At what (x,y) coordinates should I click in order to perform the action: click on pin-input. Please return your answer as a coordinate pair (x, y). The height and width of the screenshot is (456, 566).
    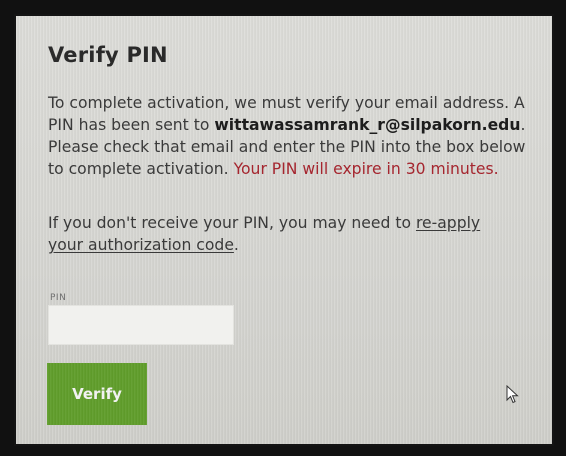
    Looking at the image, I should click on (141, 325).